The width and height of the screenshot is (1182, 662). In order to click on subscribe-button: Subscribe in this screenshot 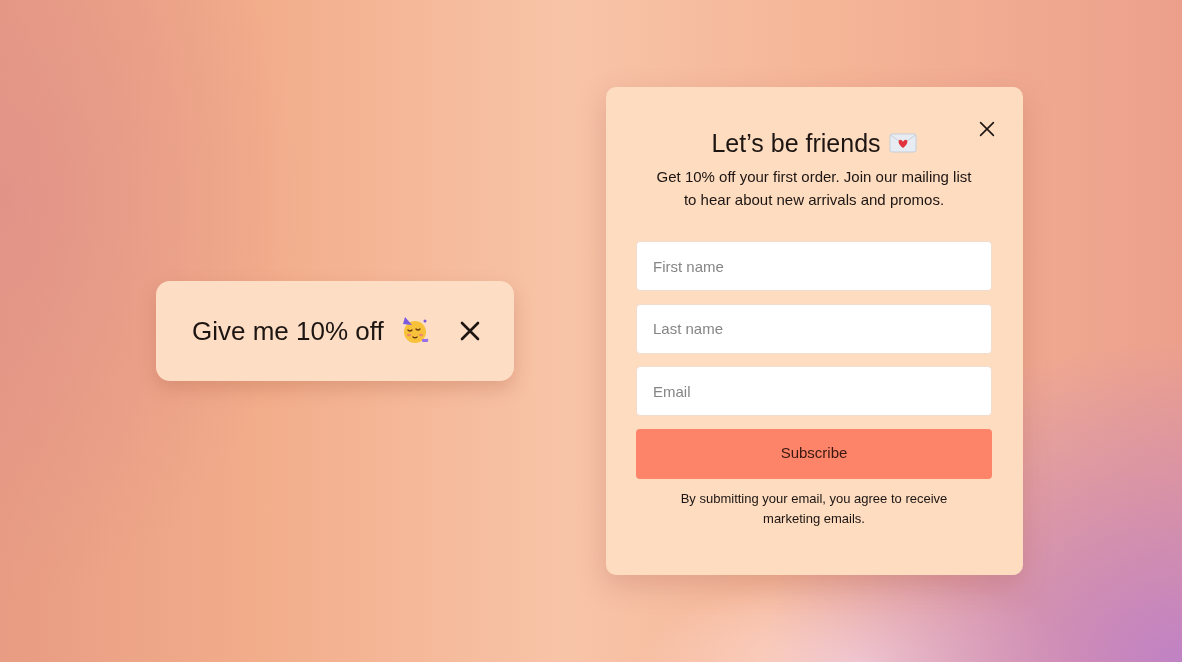, I will do `click(814, 453)`.